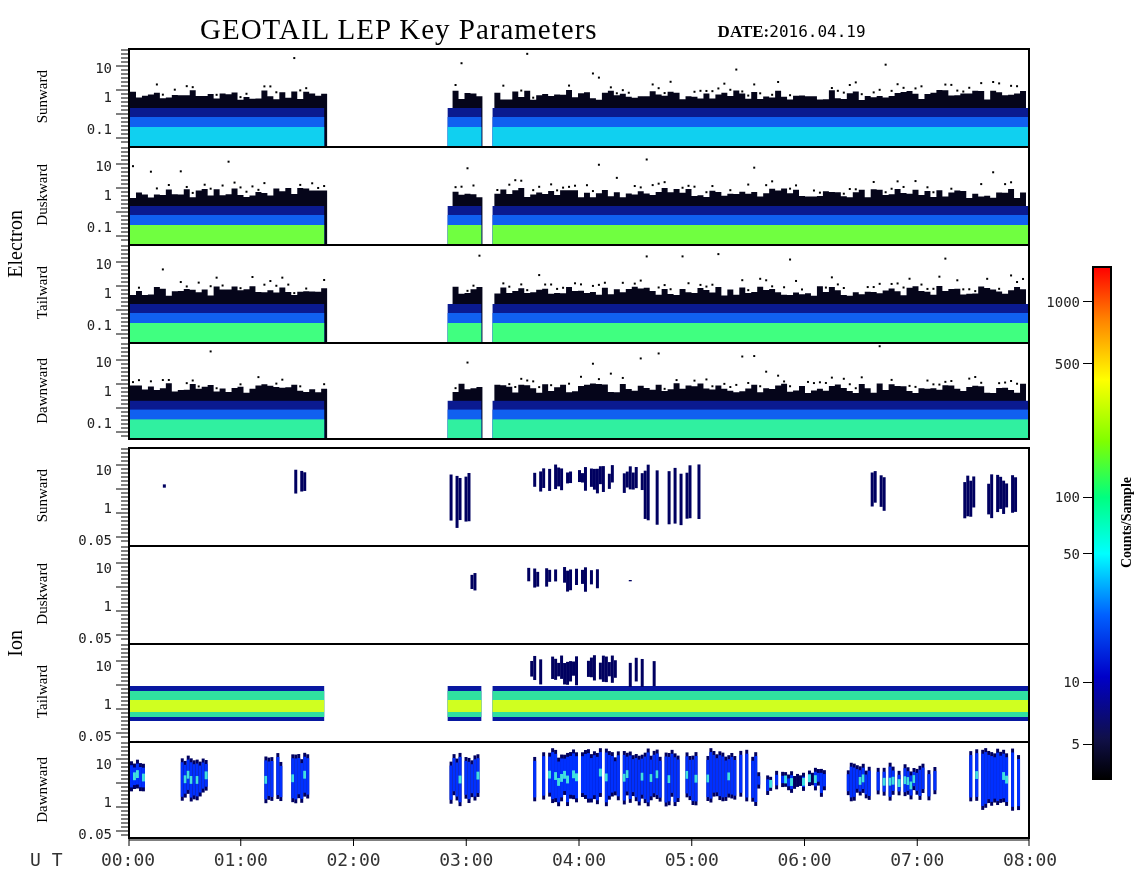  Describe the element at coordinates (743, 32) in the screenshot. I see `date-label: DATE:` at that location.